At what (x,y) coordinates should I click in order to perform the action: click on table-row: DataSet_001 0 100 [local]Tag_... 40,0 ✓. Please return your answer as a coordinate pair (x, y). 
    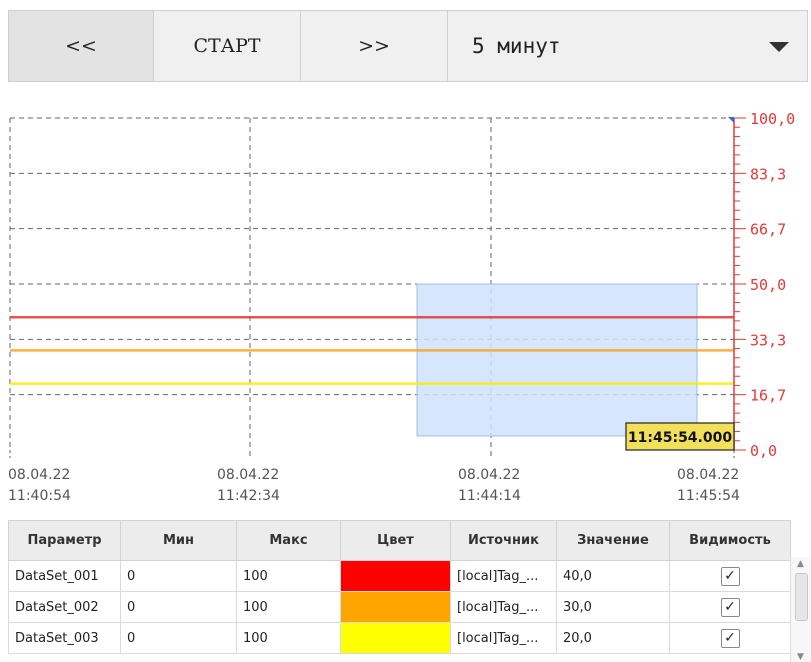
    Looking at the image, I should click on (399, 576).